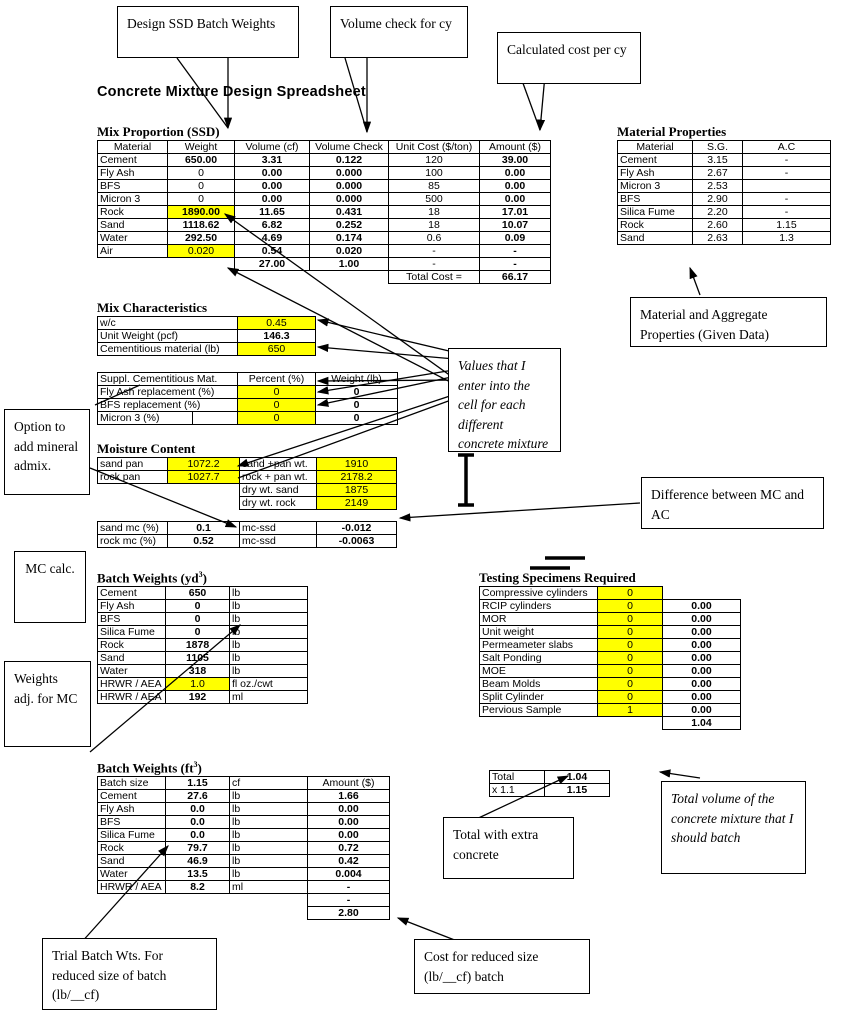 The width and height of the screenshot is (850, 1024). Describe the element at coordinates (655, 225) in the screenshot. I see `material-label: Rock` at that location.